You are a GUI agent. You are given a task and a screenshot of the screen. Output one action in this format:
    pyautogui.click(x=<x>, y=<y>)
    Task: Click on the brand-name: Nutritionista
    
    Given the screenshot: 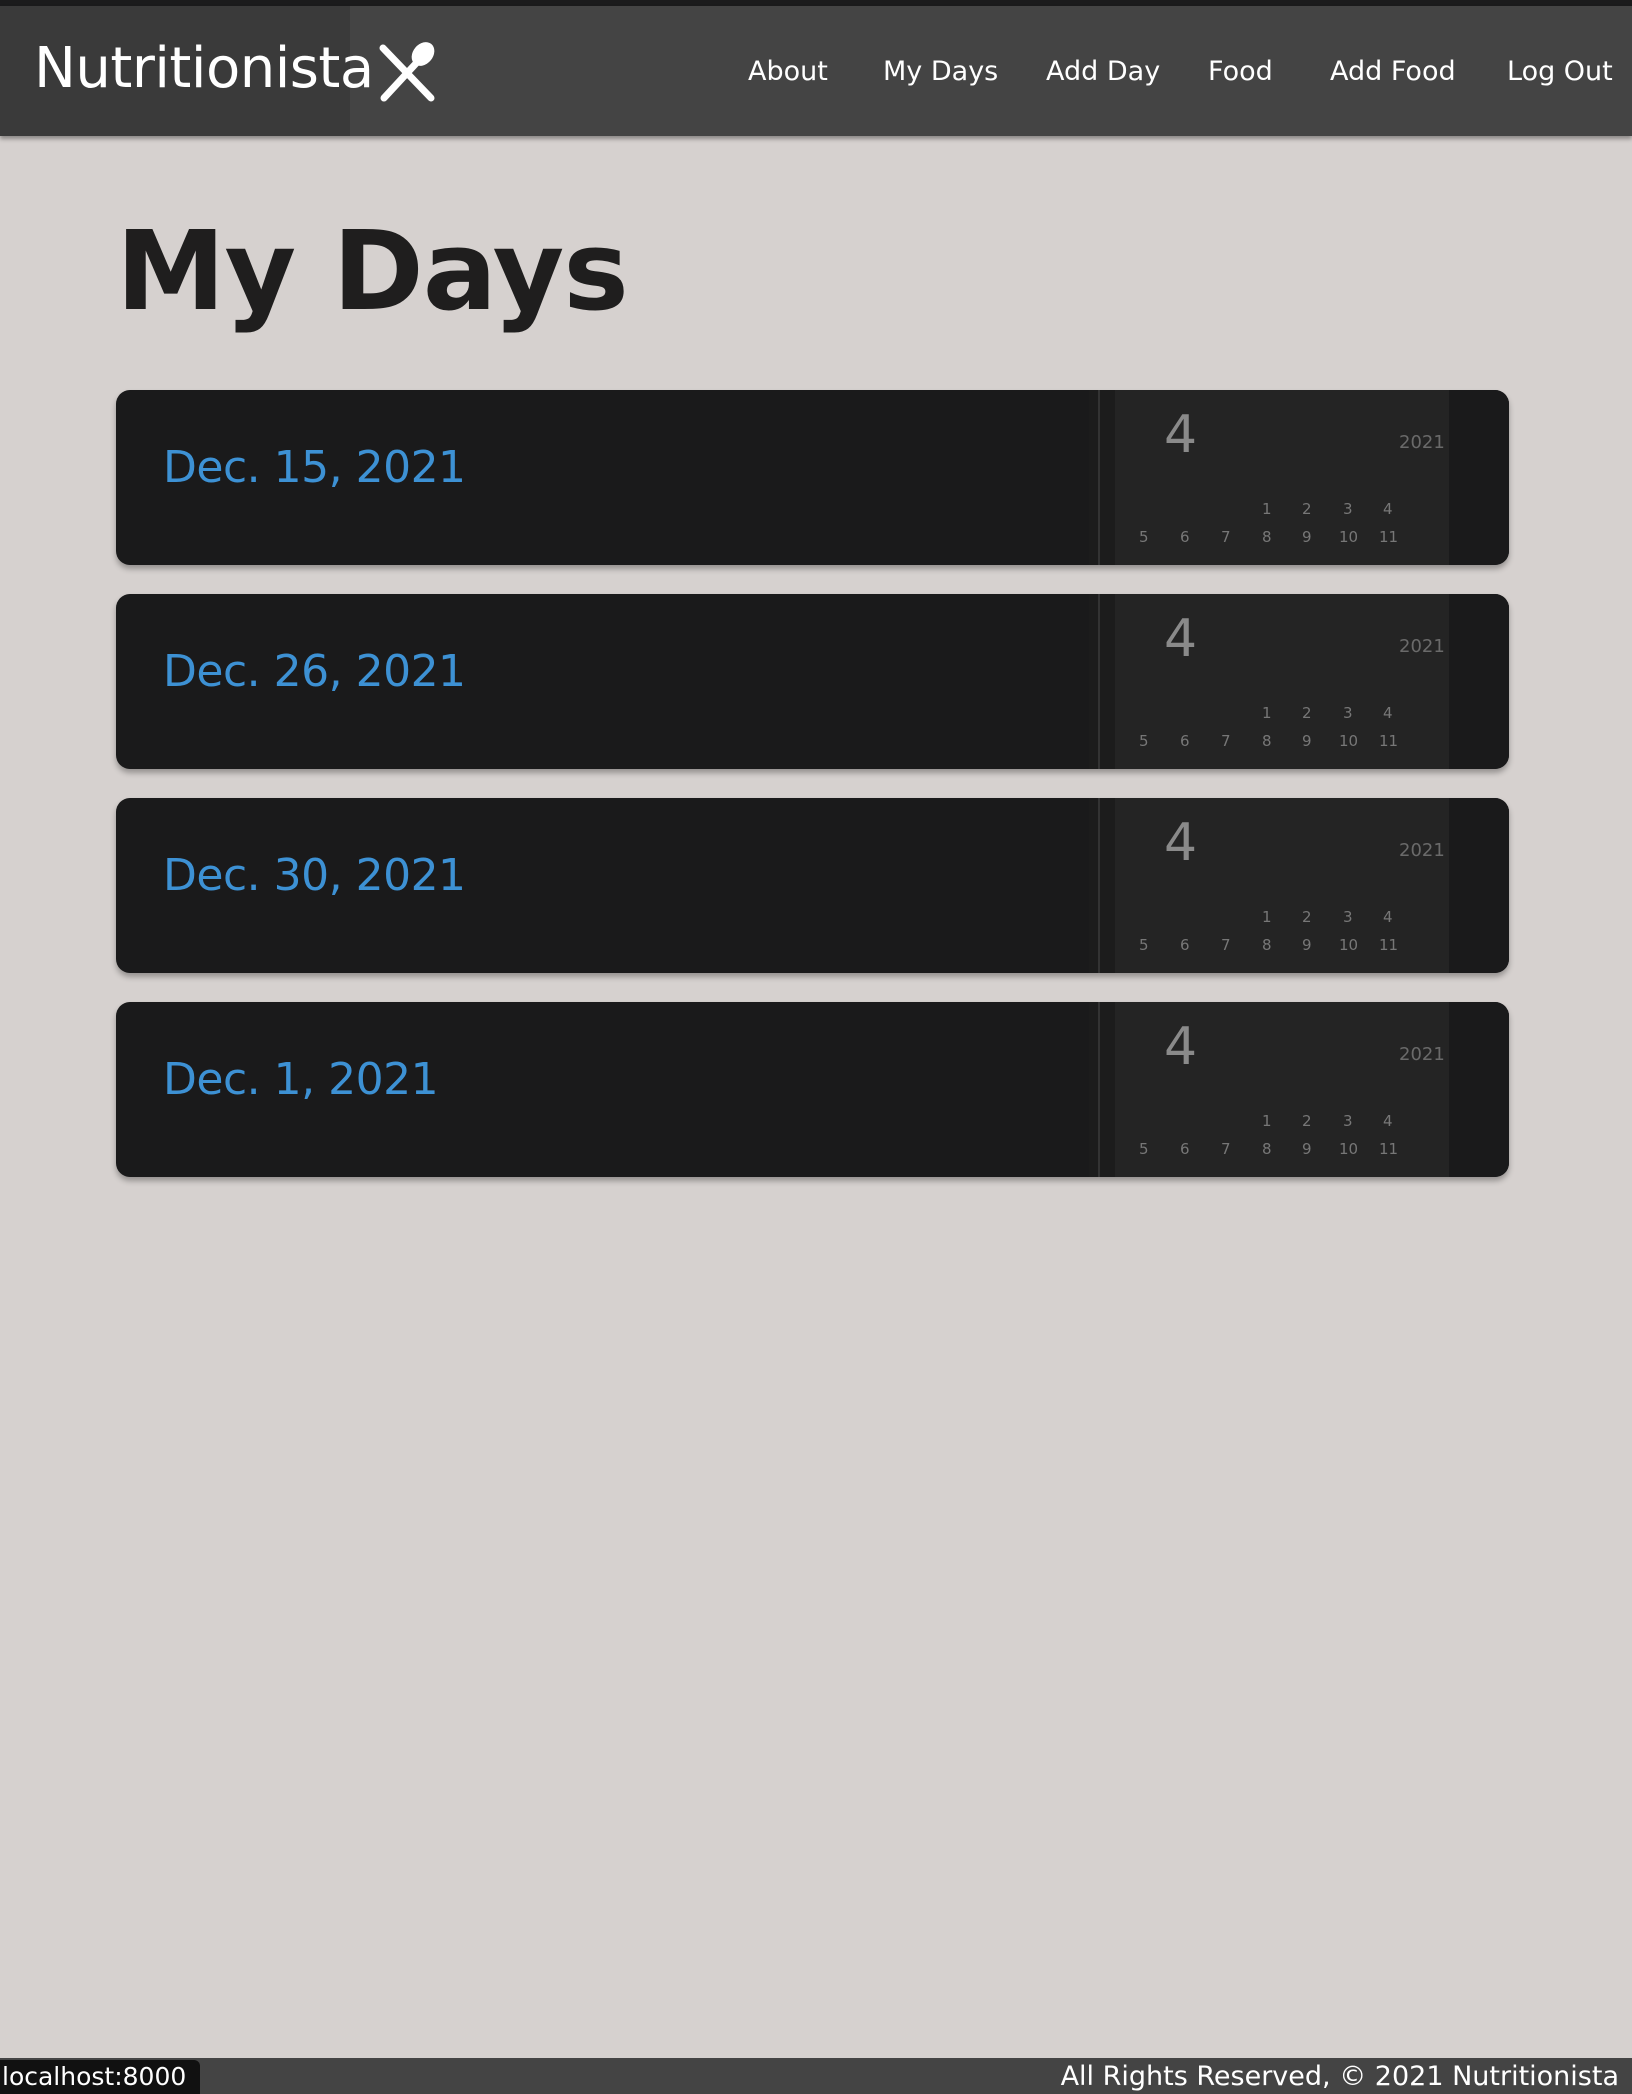 What is the action you would take?
    pyautogui.click(x=204, y=68)
    